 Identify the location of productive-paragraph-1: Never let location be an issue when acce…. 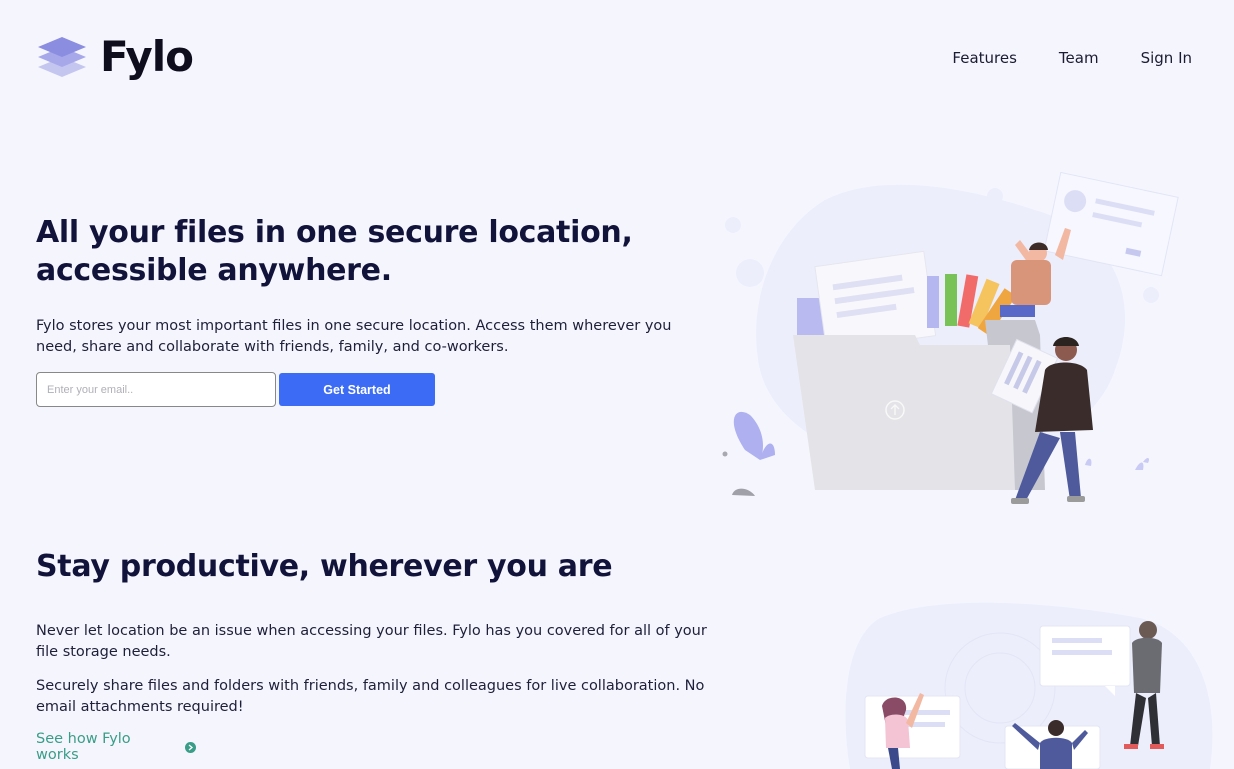
(371, 641).